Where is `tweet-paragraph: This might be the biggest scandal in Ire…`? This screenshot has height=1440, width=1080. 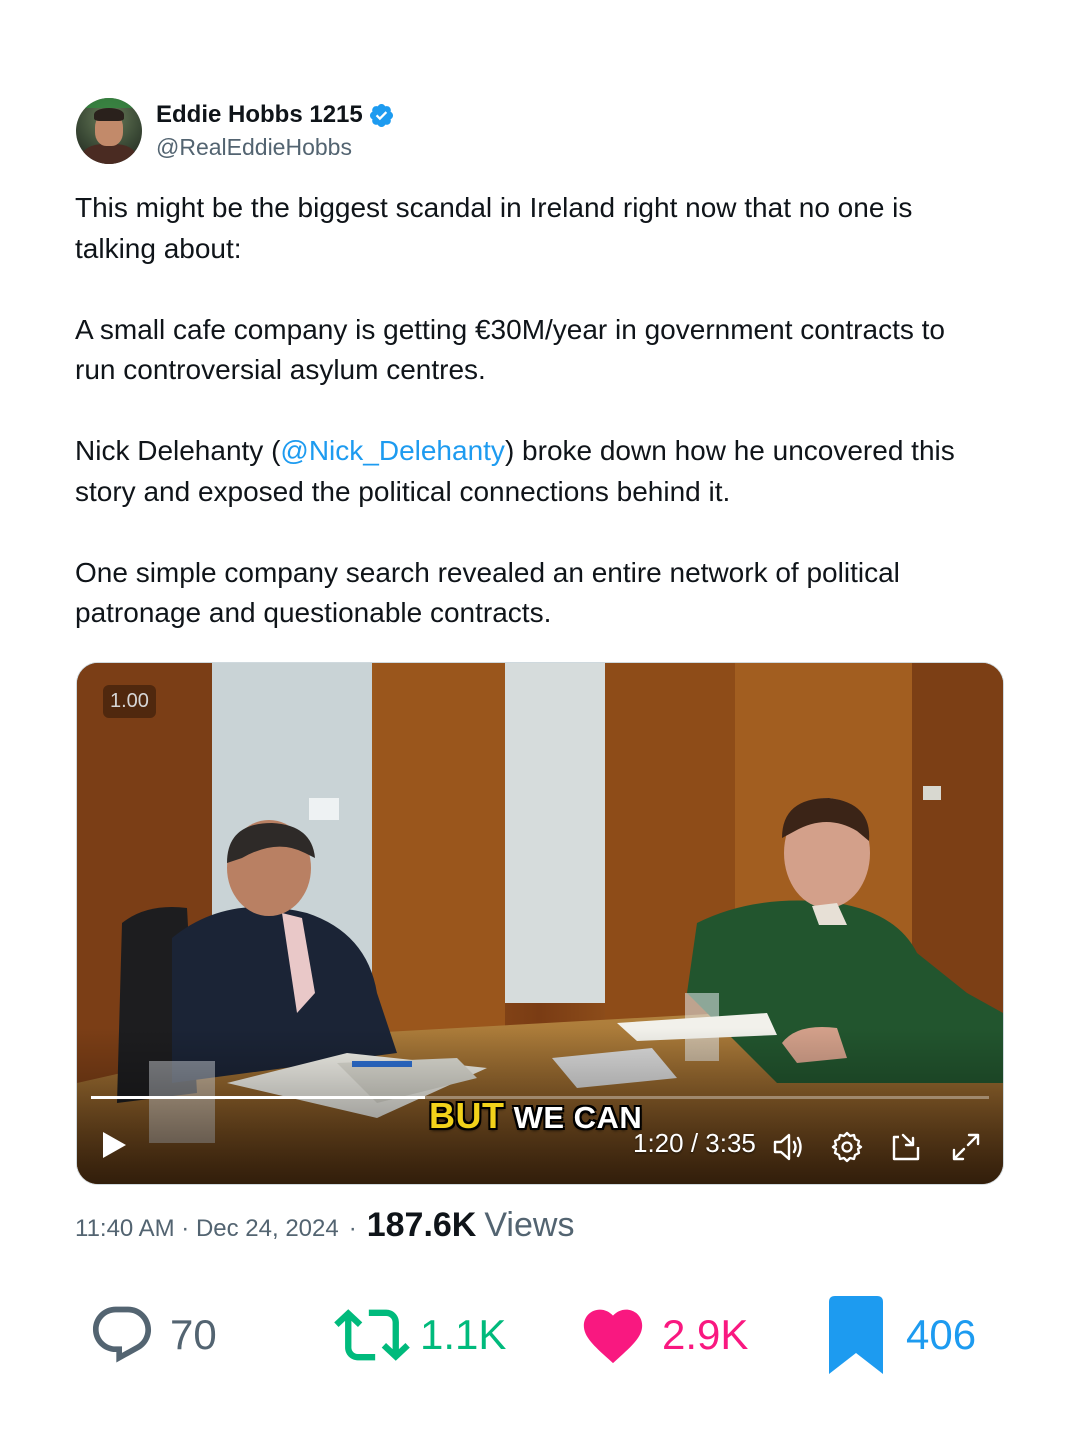
tweet-paragraph: This might be the biggest scandal in Ire… is located at coordinates (545, 228).